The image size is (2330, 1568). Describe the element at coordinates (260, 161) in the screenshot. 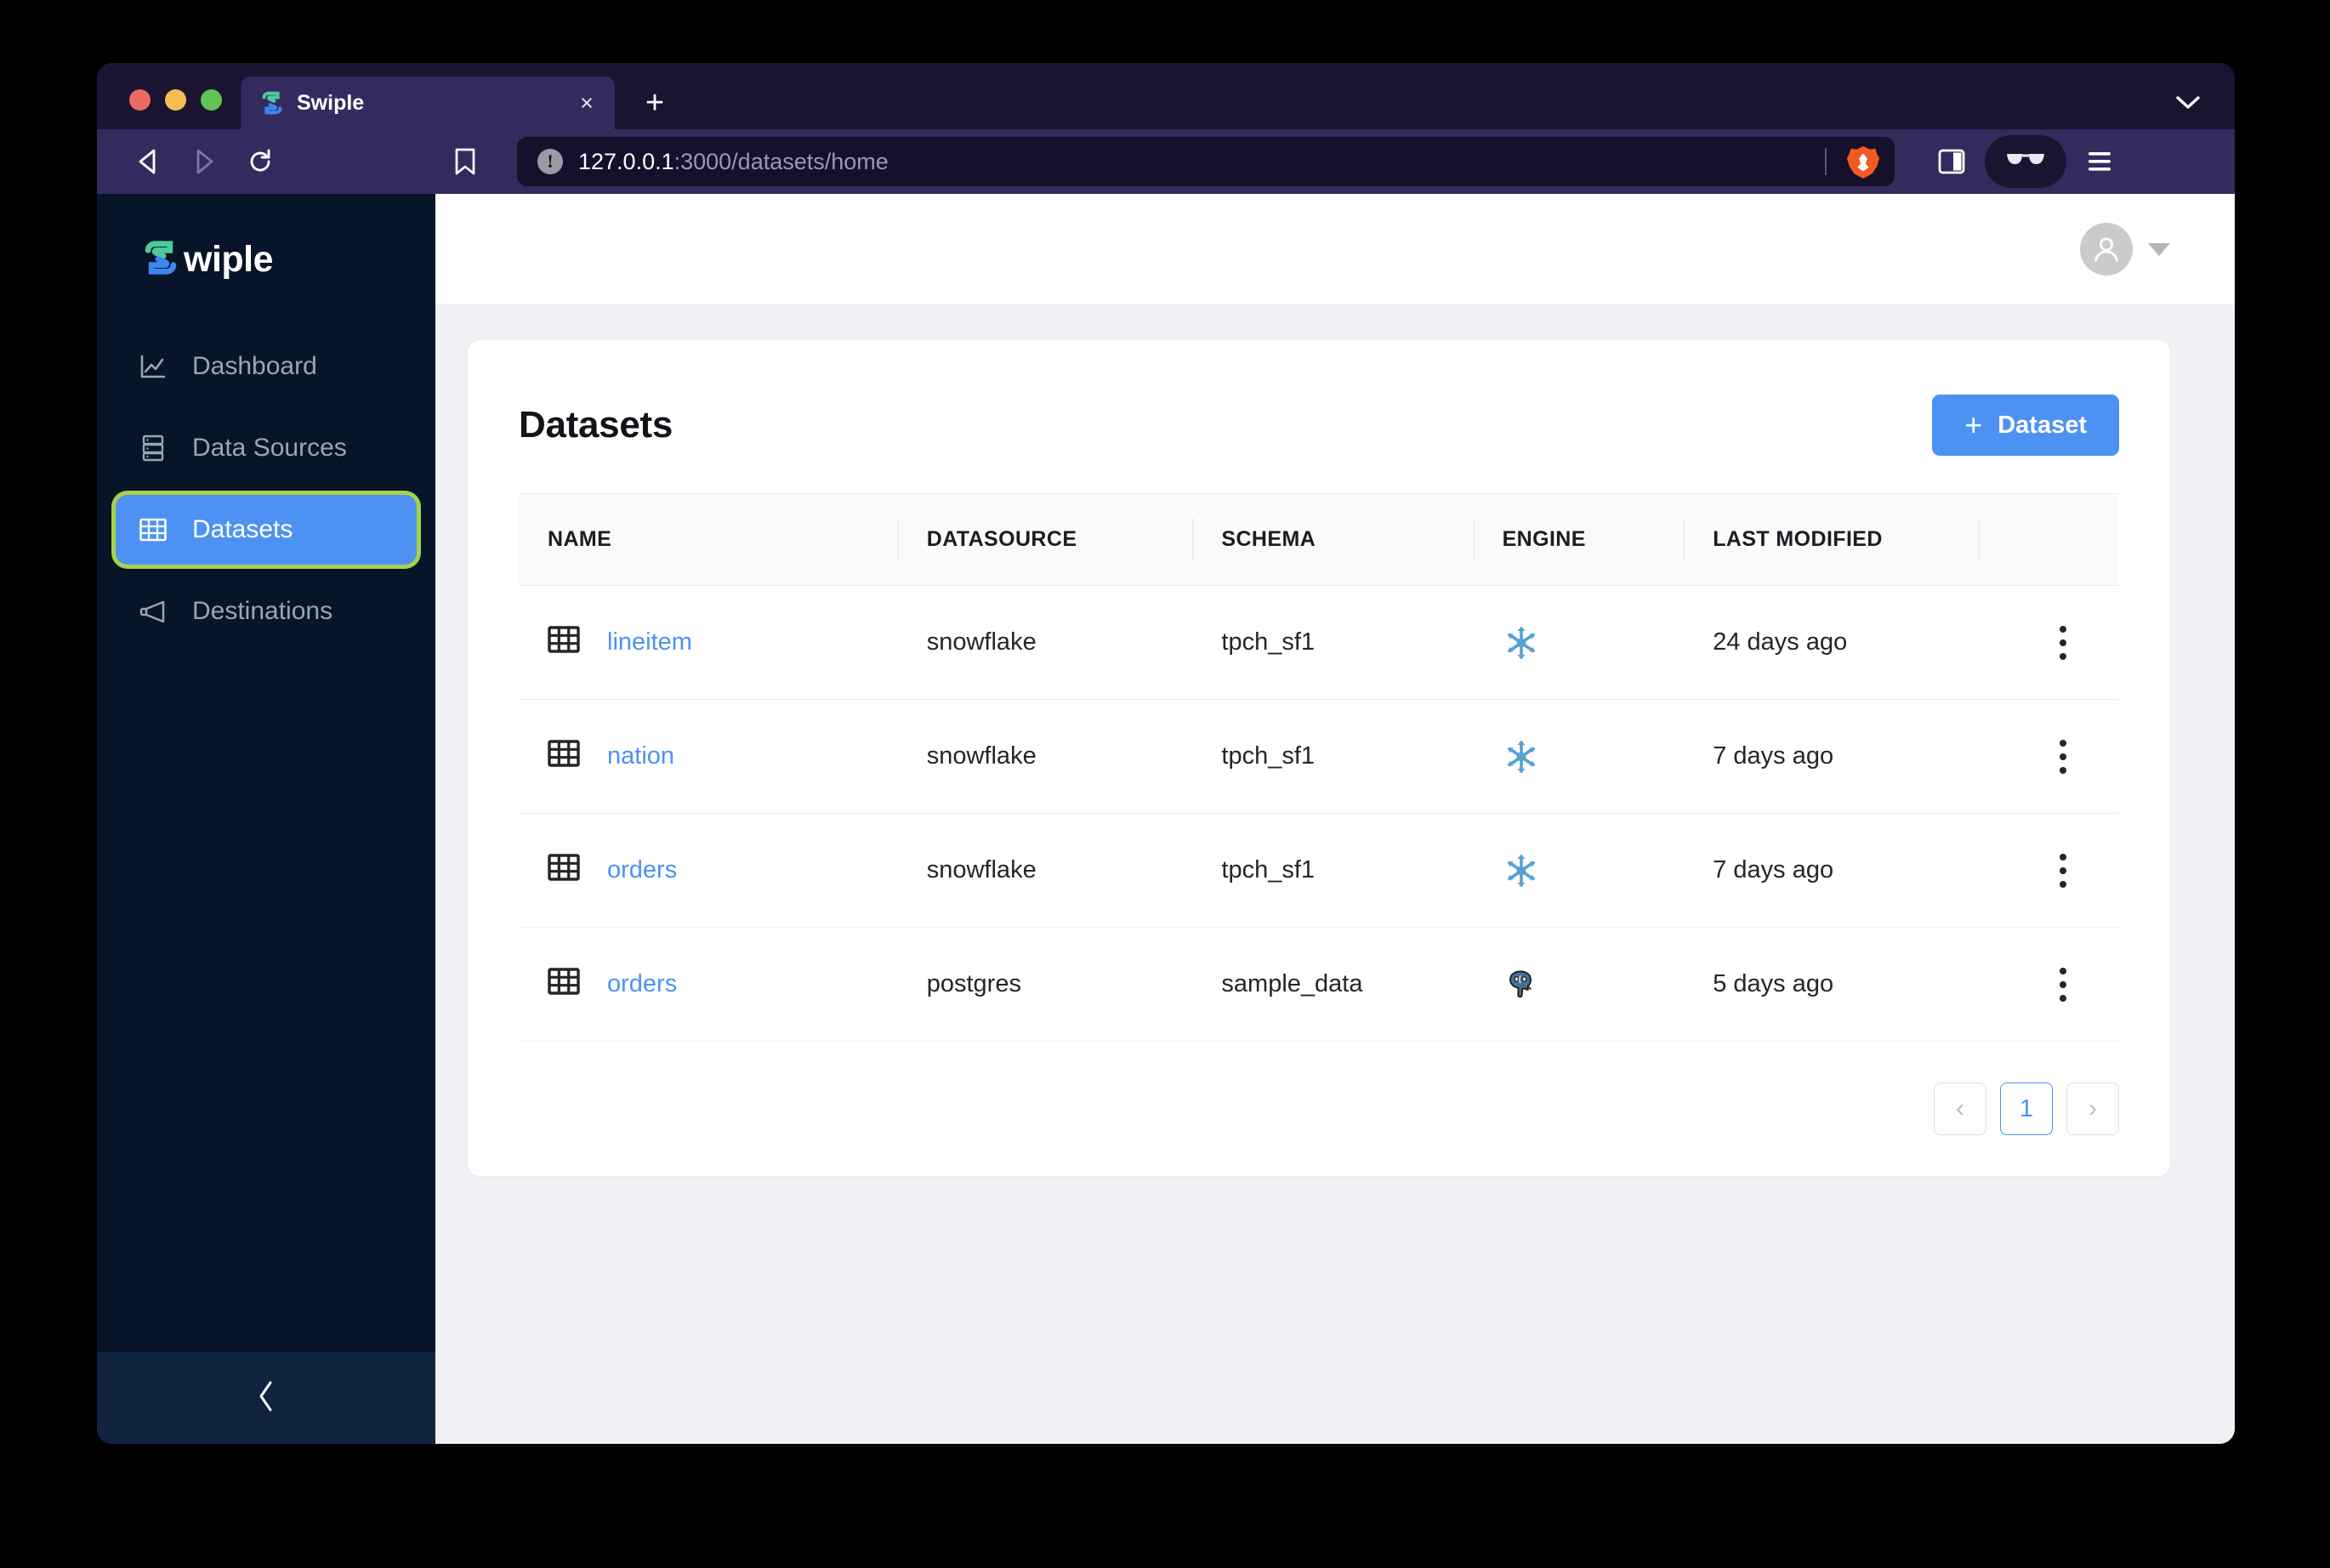

I see `reload-icon` at that location.